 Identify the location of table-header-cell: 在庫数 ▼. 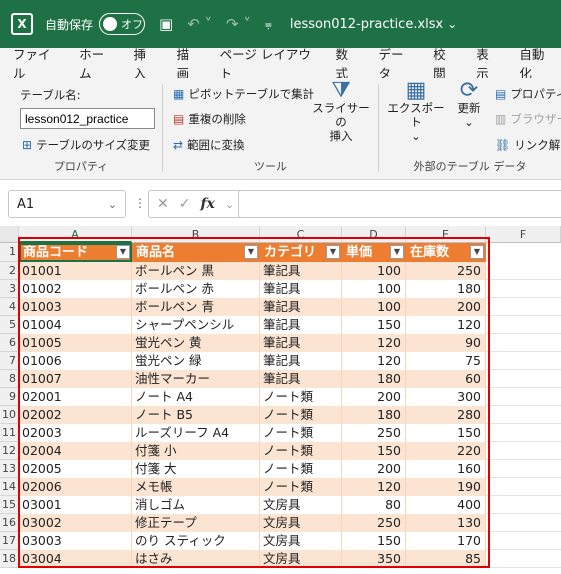
(446, 252).